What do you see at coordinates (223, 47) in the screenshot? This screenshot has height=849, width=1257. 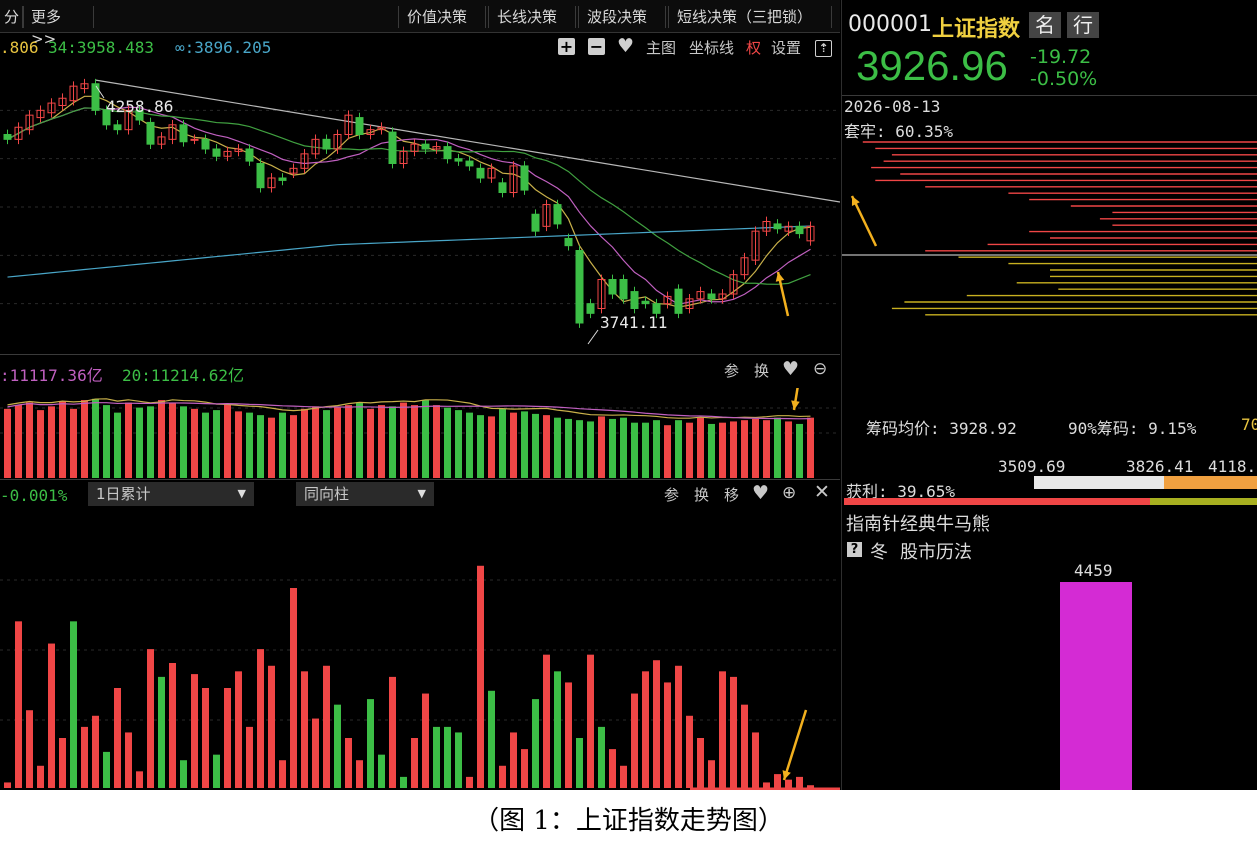 I see `ma-legend-c: ∞:3896.205` at bounding box center [223, 47].